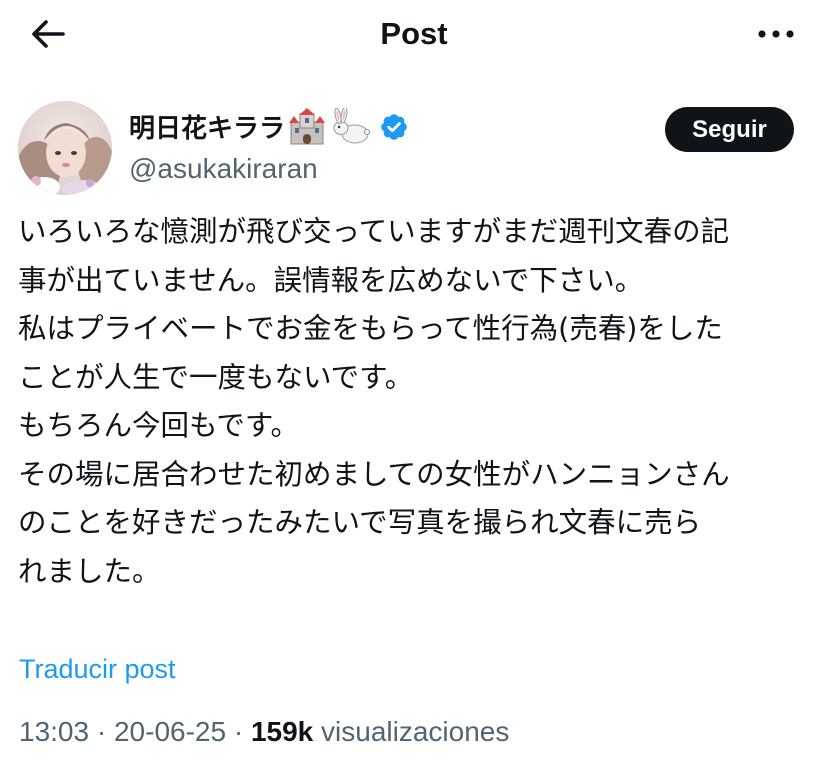 The width and height of the screenshot is (828, 763). I want to click on more-horizontal-icon, so click(776, 34).